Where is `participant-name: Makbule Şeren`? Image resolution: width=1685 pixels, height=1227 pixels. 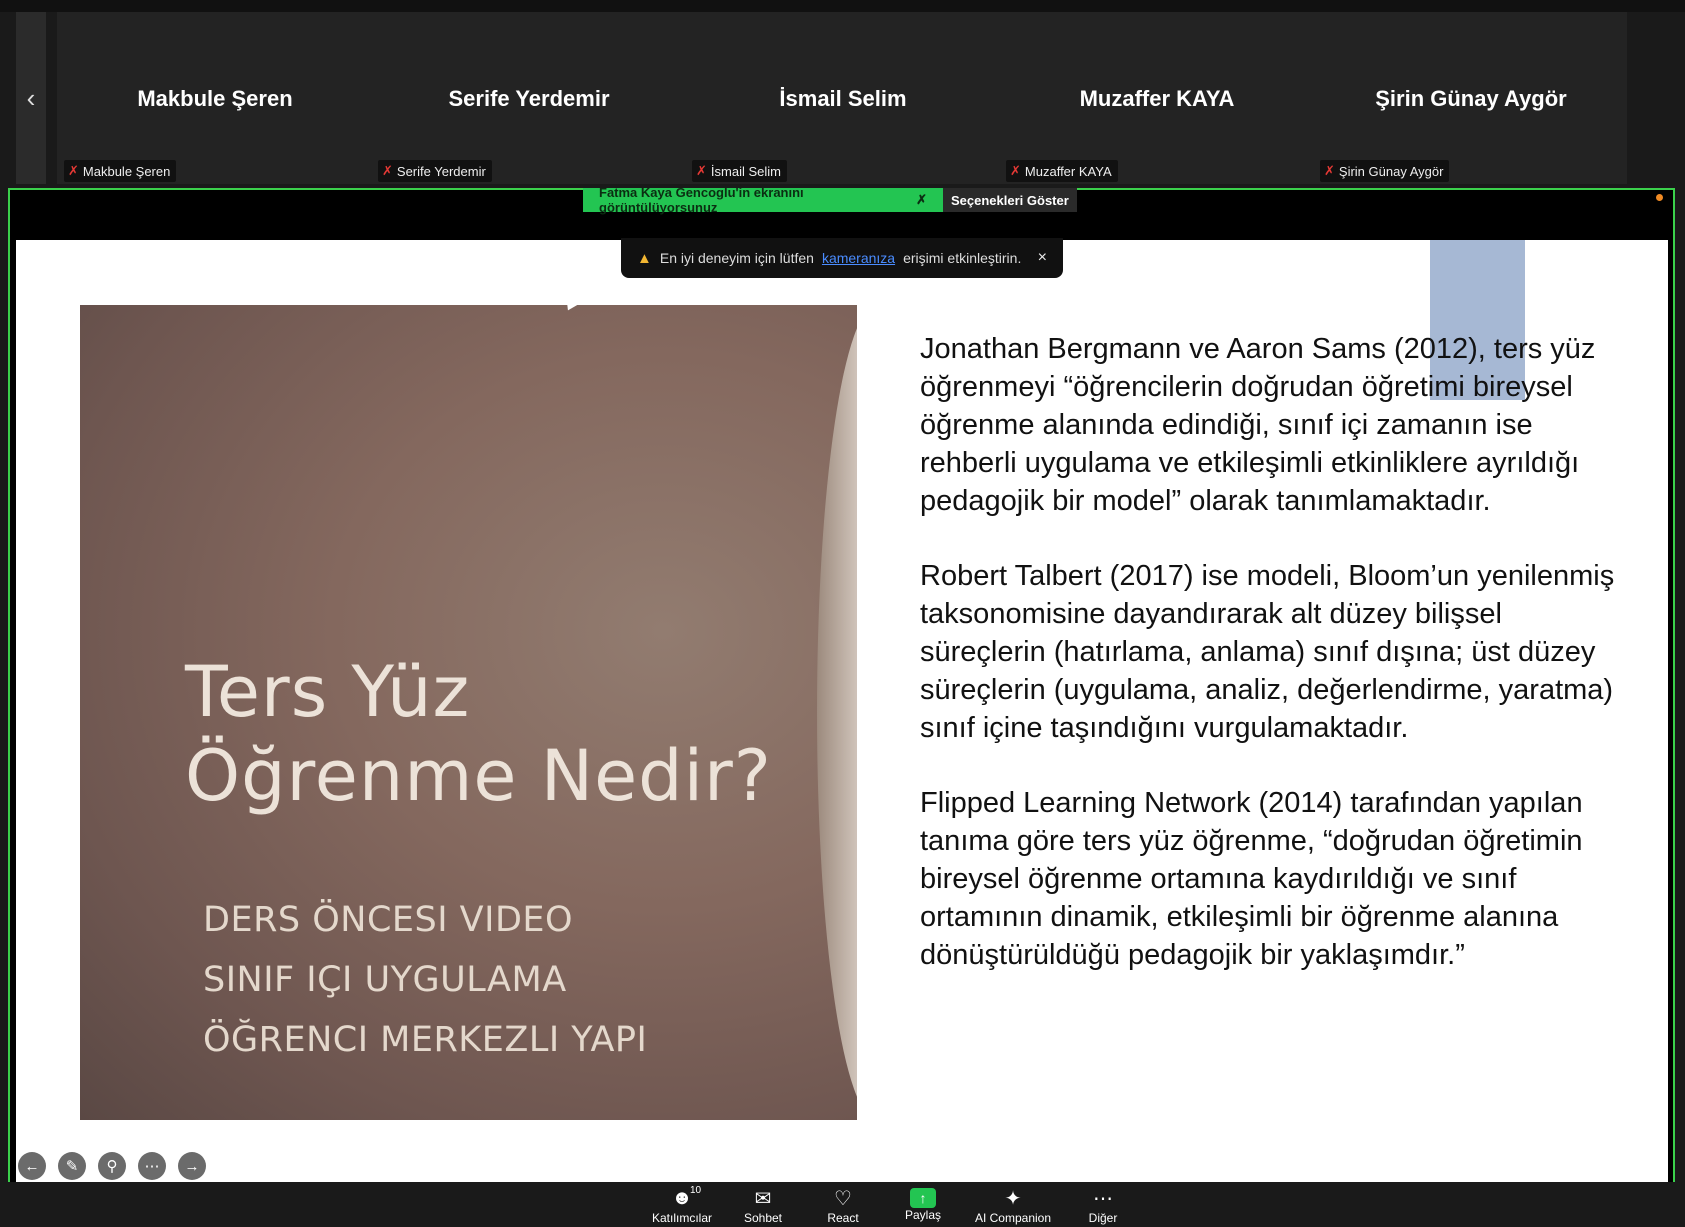
participant-name: Makbule Şeren is located at coordinates (215, 98).